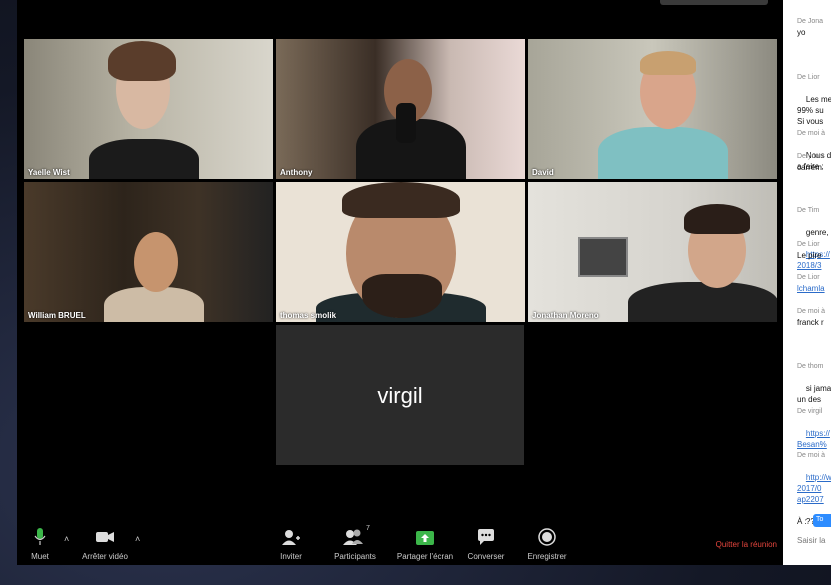  What do you see at coordinates (814, 317) in the screenshot?
I see `chat-message: De moi à franck r` at bounding box center [814, 317].